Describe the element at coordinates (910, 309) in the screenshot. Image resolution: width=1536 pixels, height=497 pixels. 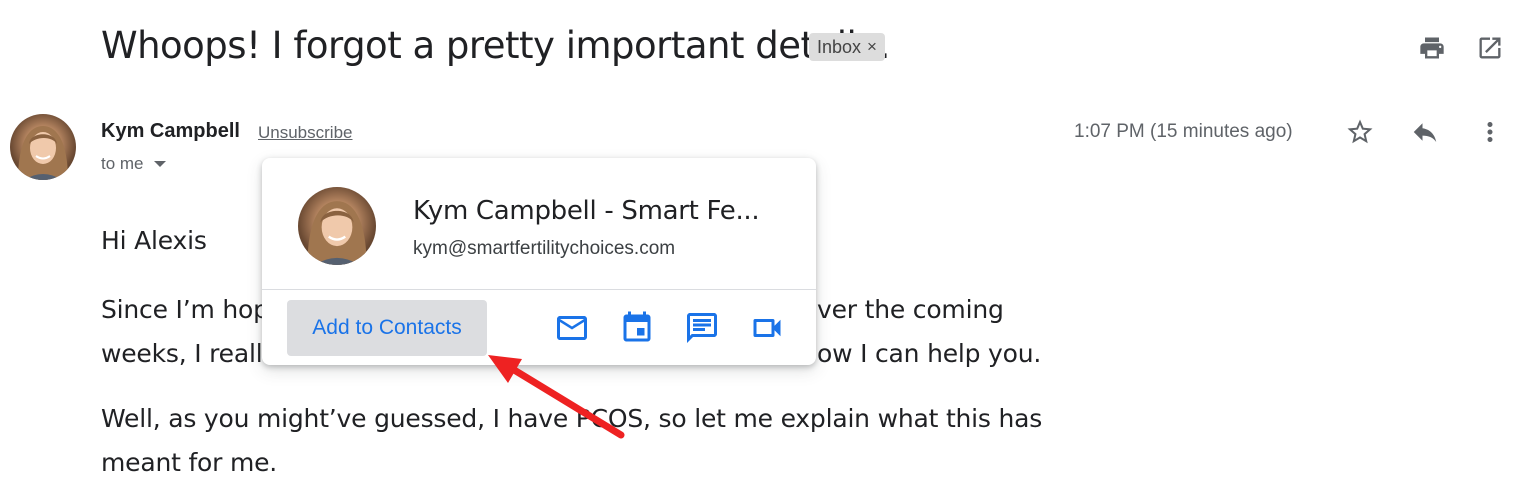
I see `body-para1-line1-right: ver the coming` at that location.